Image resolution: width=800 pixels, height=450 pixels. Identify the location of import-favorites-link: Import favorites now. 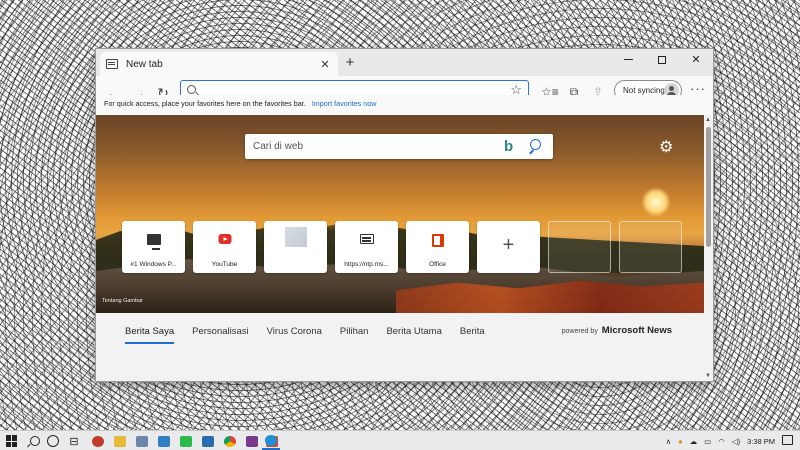
(344, 103).